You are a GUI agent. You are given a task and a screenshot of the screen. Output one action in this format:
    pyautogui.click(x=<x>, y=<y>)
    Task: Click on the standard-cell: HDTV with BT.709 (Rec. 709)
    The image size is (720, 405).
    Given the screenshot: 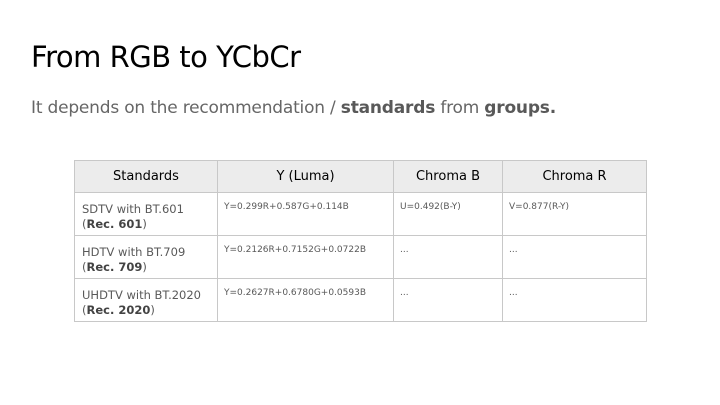 What is the action you would take?
    pyautogui.click(x=146, y=257)
    